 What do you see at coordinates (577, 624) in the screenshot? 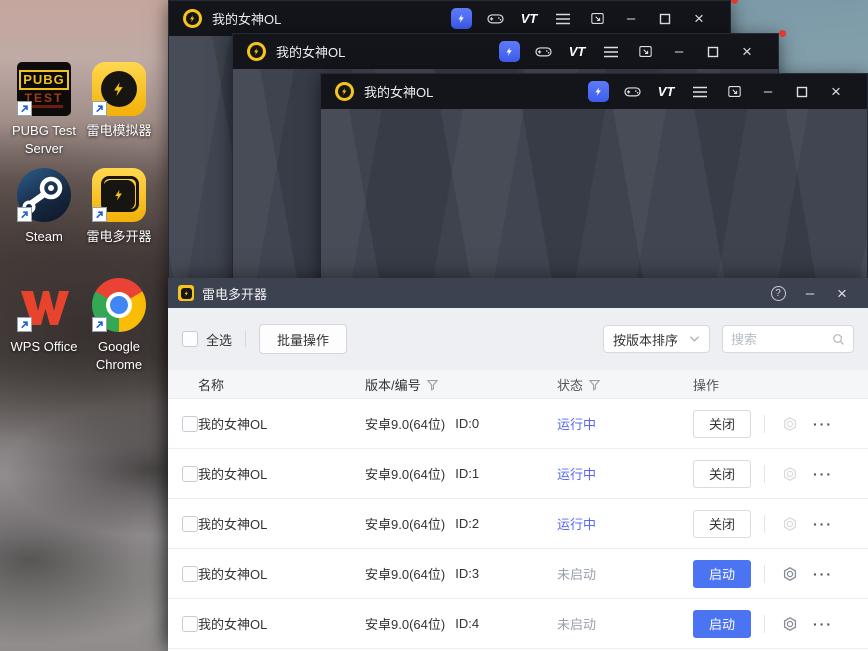
I see `status-badge: 未启动` at bounding box center [577, 624].